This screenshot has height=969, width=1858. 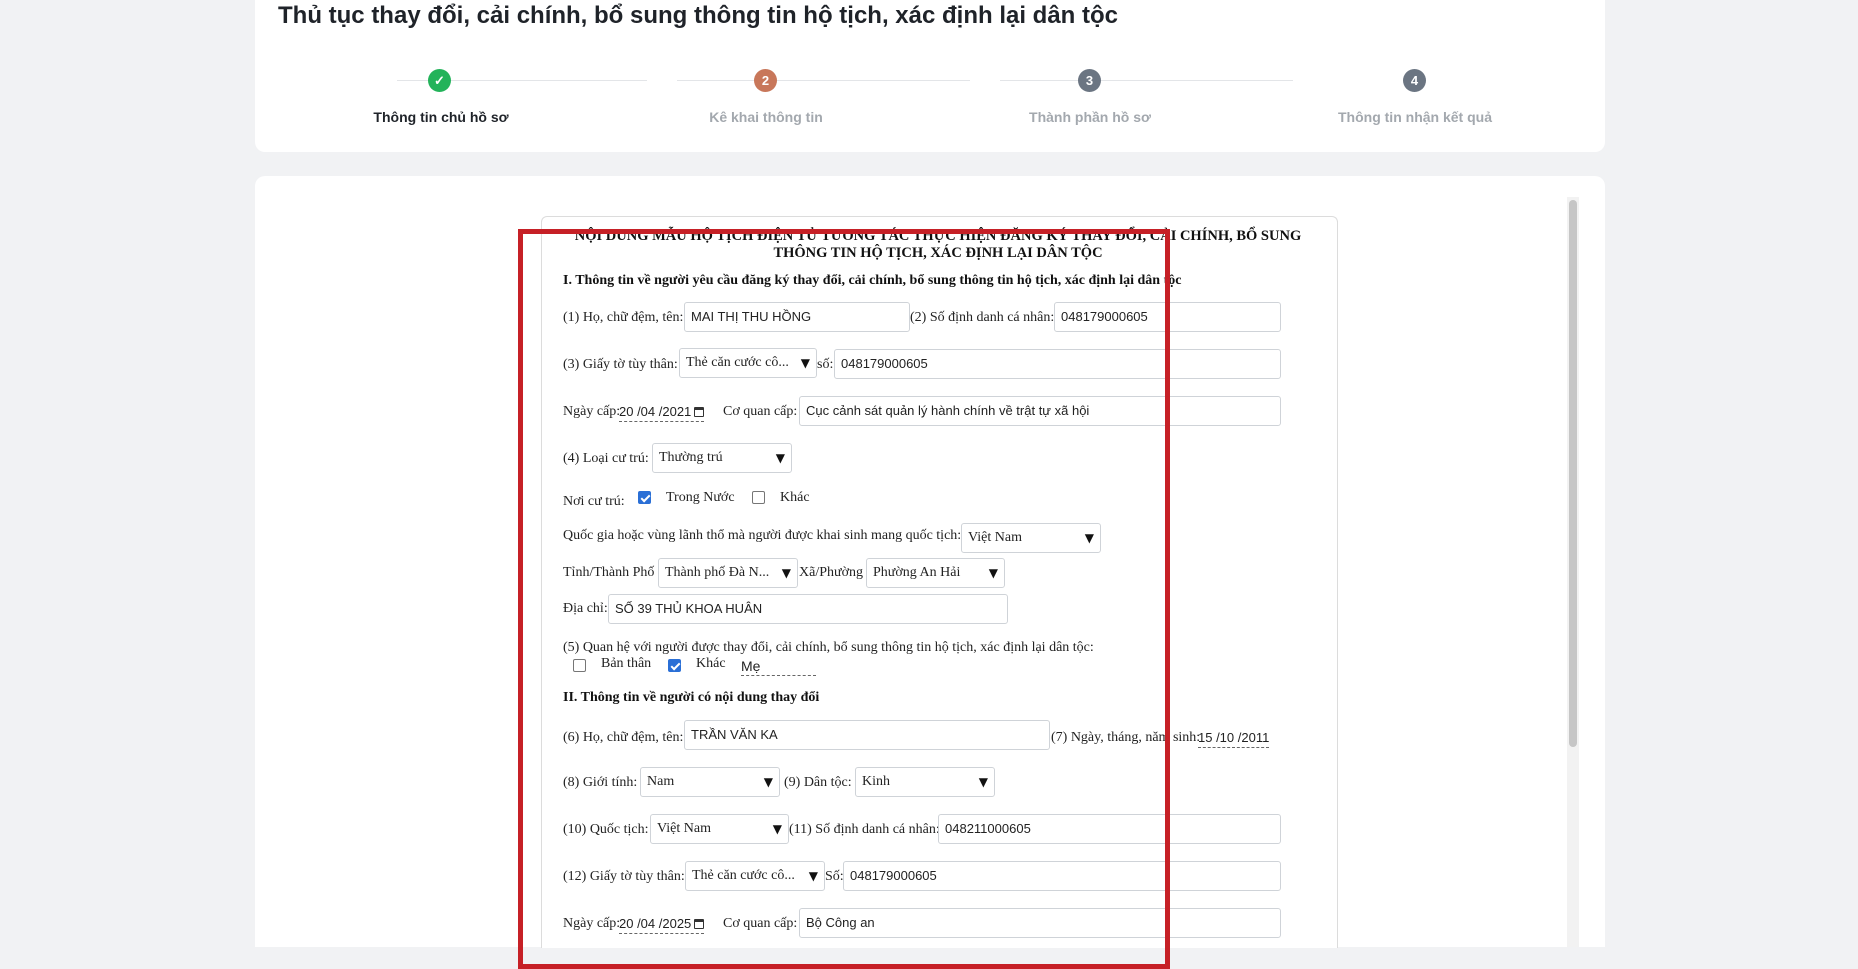 I want to click on subject-ethnic-select: Kinh ▼, so click(x=925, y=782).